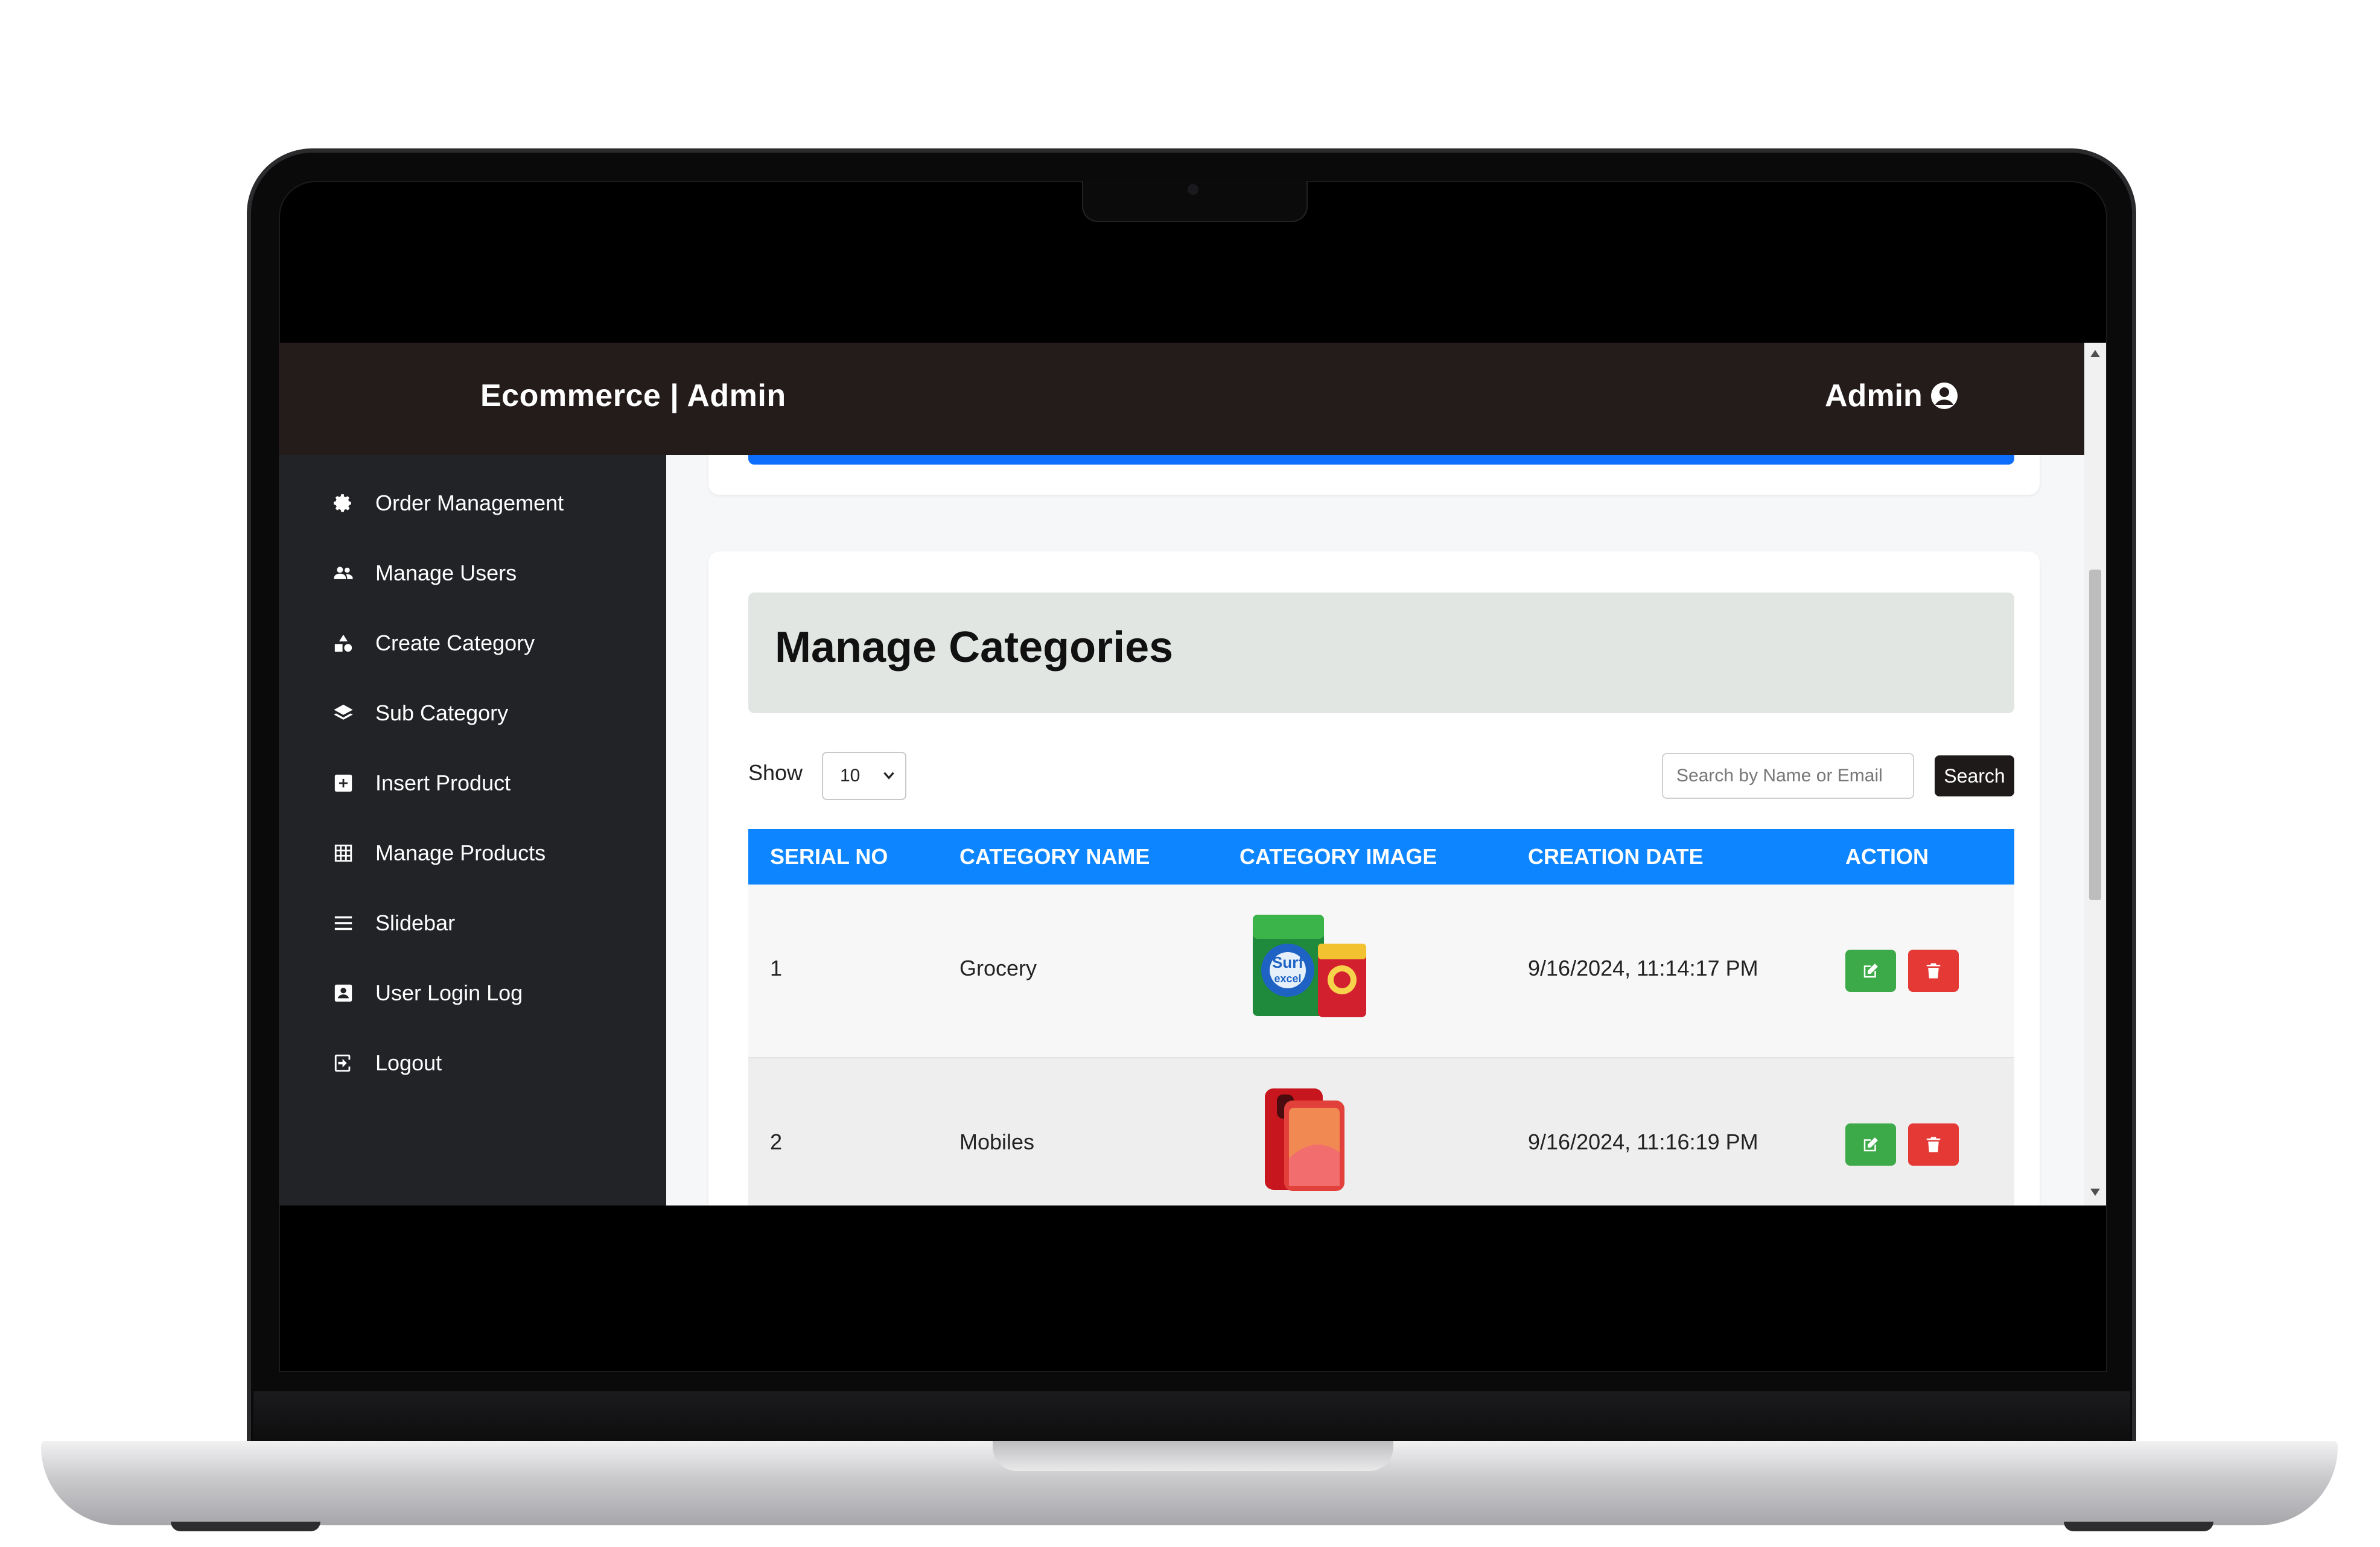  What do you see at coordinates (2095, 735) in the screenshot?
I see `scrollbar-thumb` at bounding box center [2095, 735].